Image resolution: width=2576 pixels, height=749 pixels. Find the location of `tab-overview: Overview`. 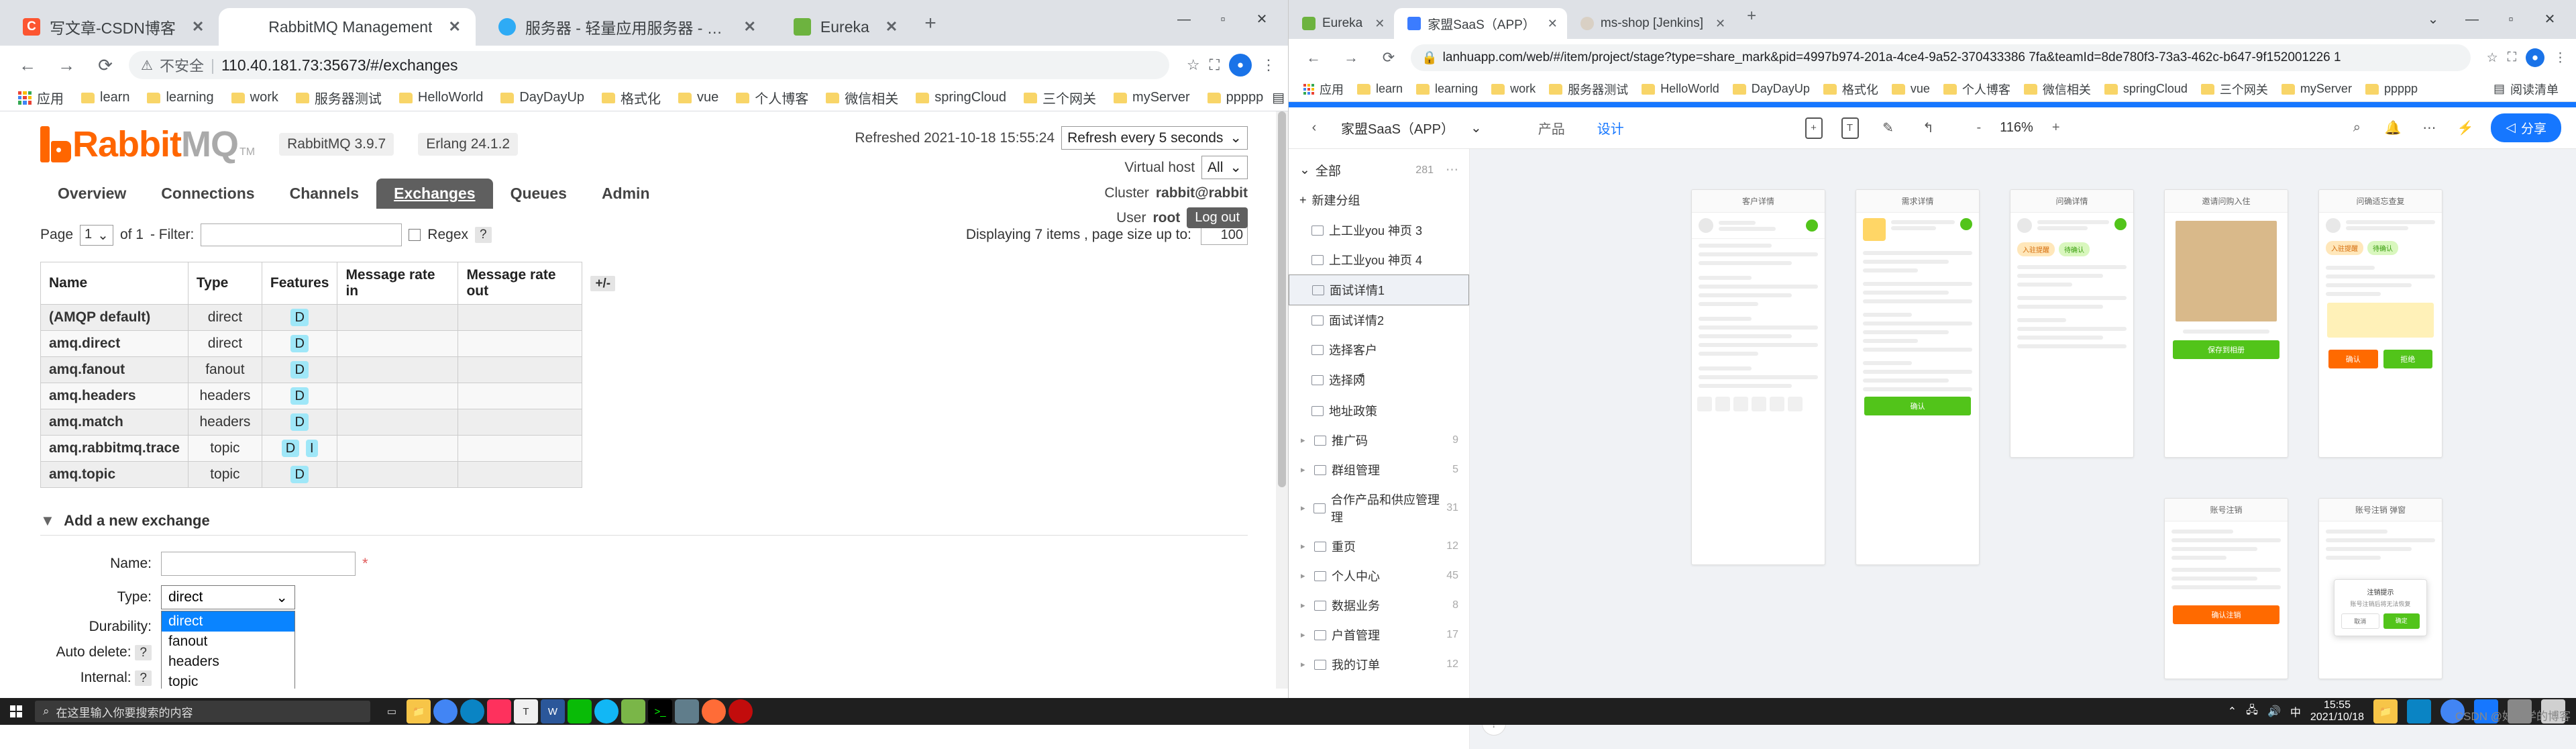

tab-overview: Overview is located at coordinates (92, 194).